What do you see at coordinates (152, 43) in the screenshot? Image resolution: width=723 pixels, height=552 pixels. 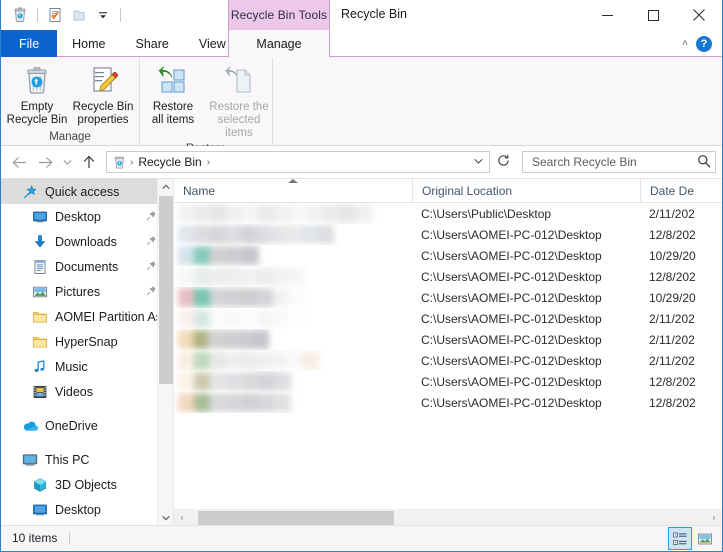 I see `tab-share: Share` at bounding box center [152, 43].